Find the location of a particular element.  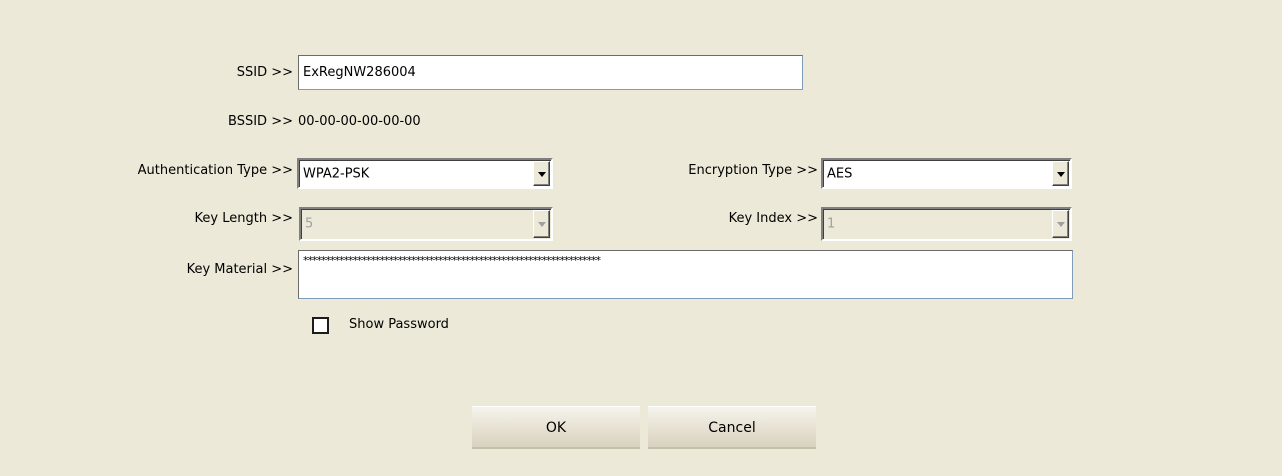

ssid-value: ExRegNW286004 is located at coordinates (359, 72).